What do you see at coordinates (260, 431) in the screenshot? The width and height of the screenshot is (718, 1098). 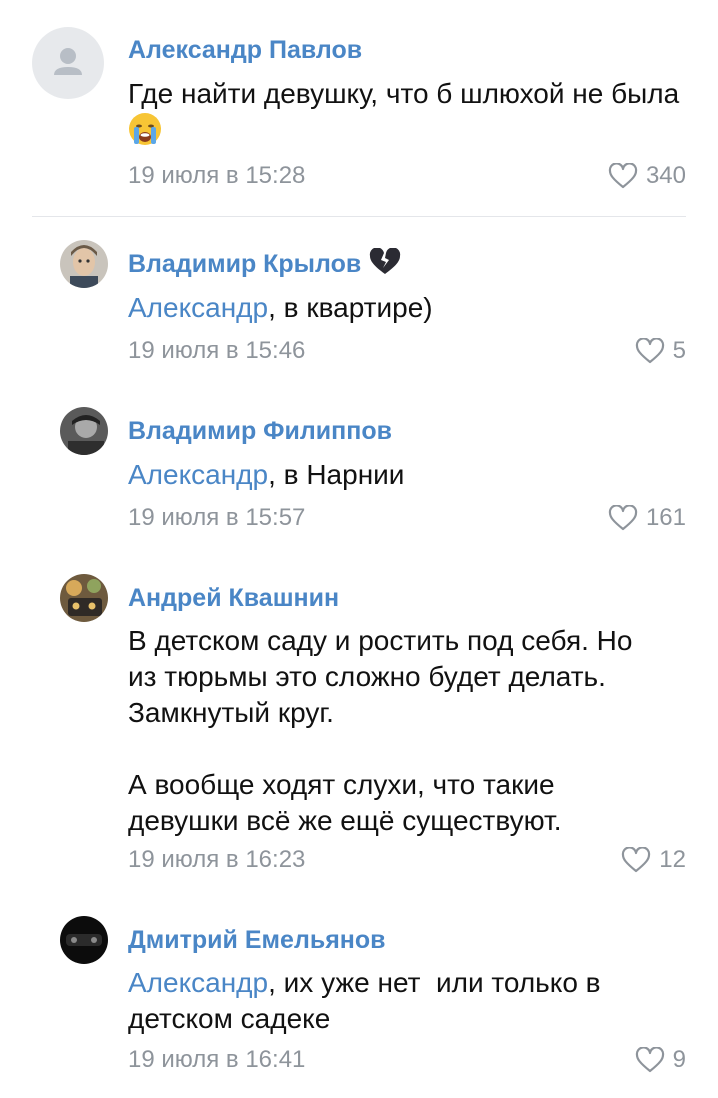 I see `author-name: Владимир Филиппов` at bounding box center [260, 431].